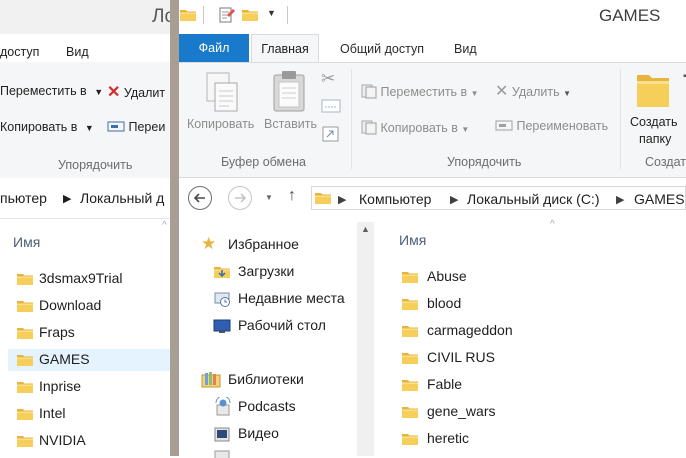 The height and width of the screenshot is (458, 686). What do you see at coordinates (533, 199) in the screenshot?
I see `breadcrumb-local-disk: Локальный диск (C:)` at bounding box center [533, 199].